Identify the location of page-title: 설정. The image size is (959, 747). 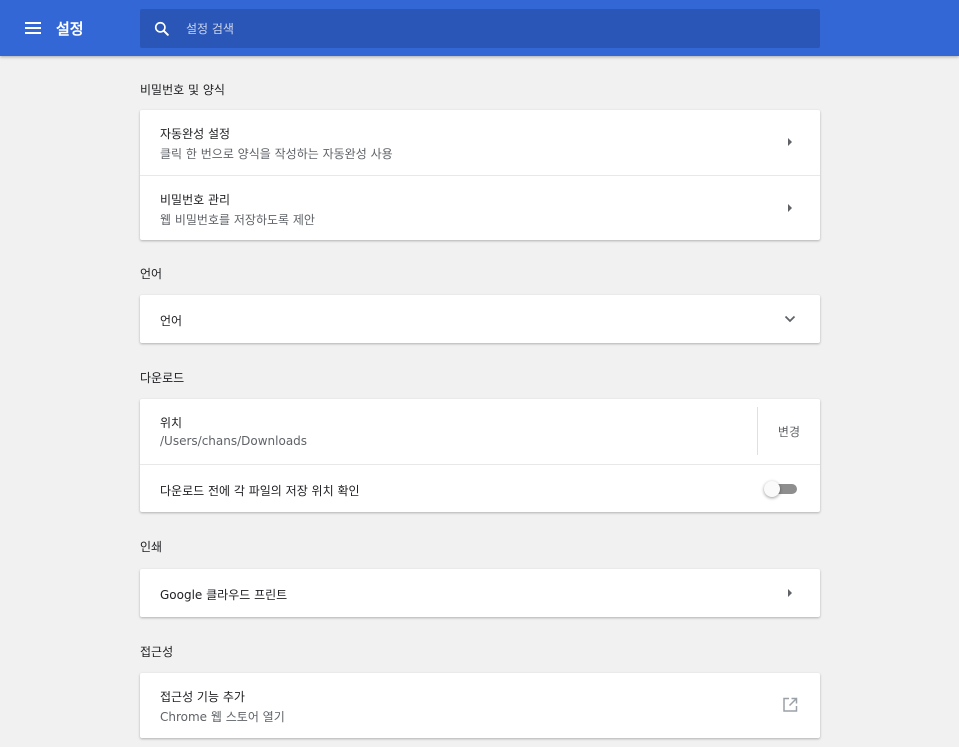
(70, 29).